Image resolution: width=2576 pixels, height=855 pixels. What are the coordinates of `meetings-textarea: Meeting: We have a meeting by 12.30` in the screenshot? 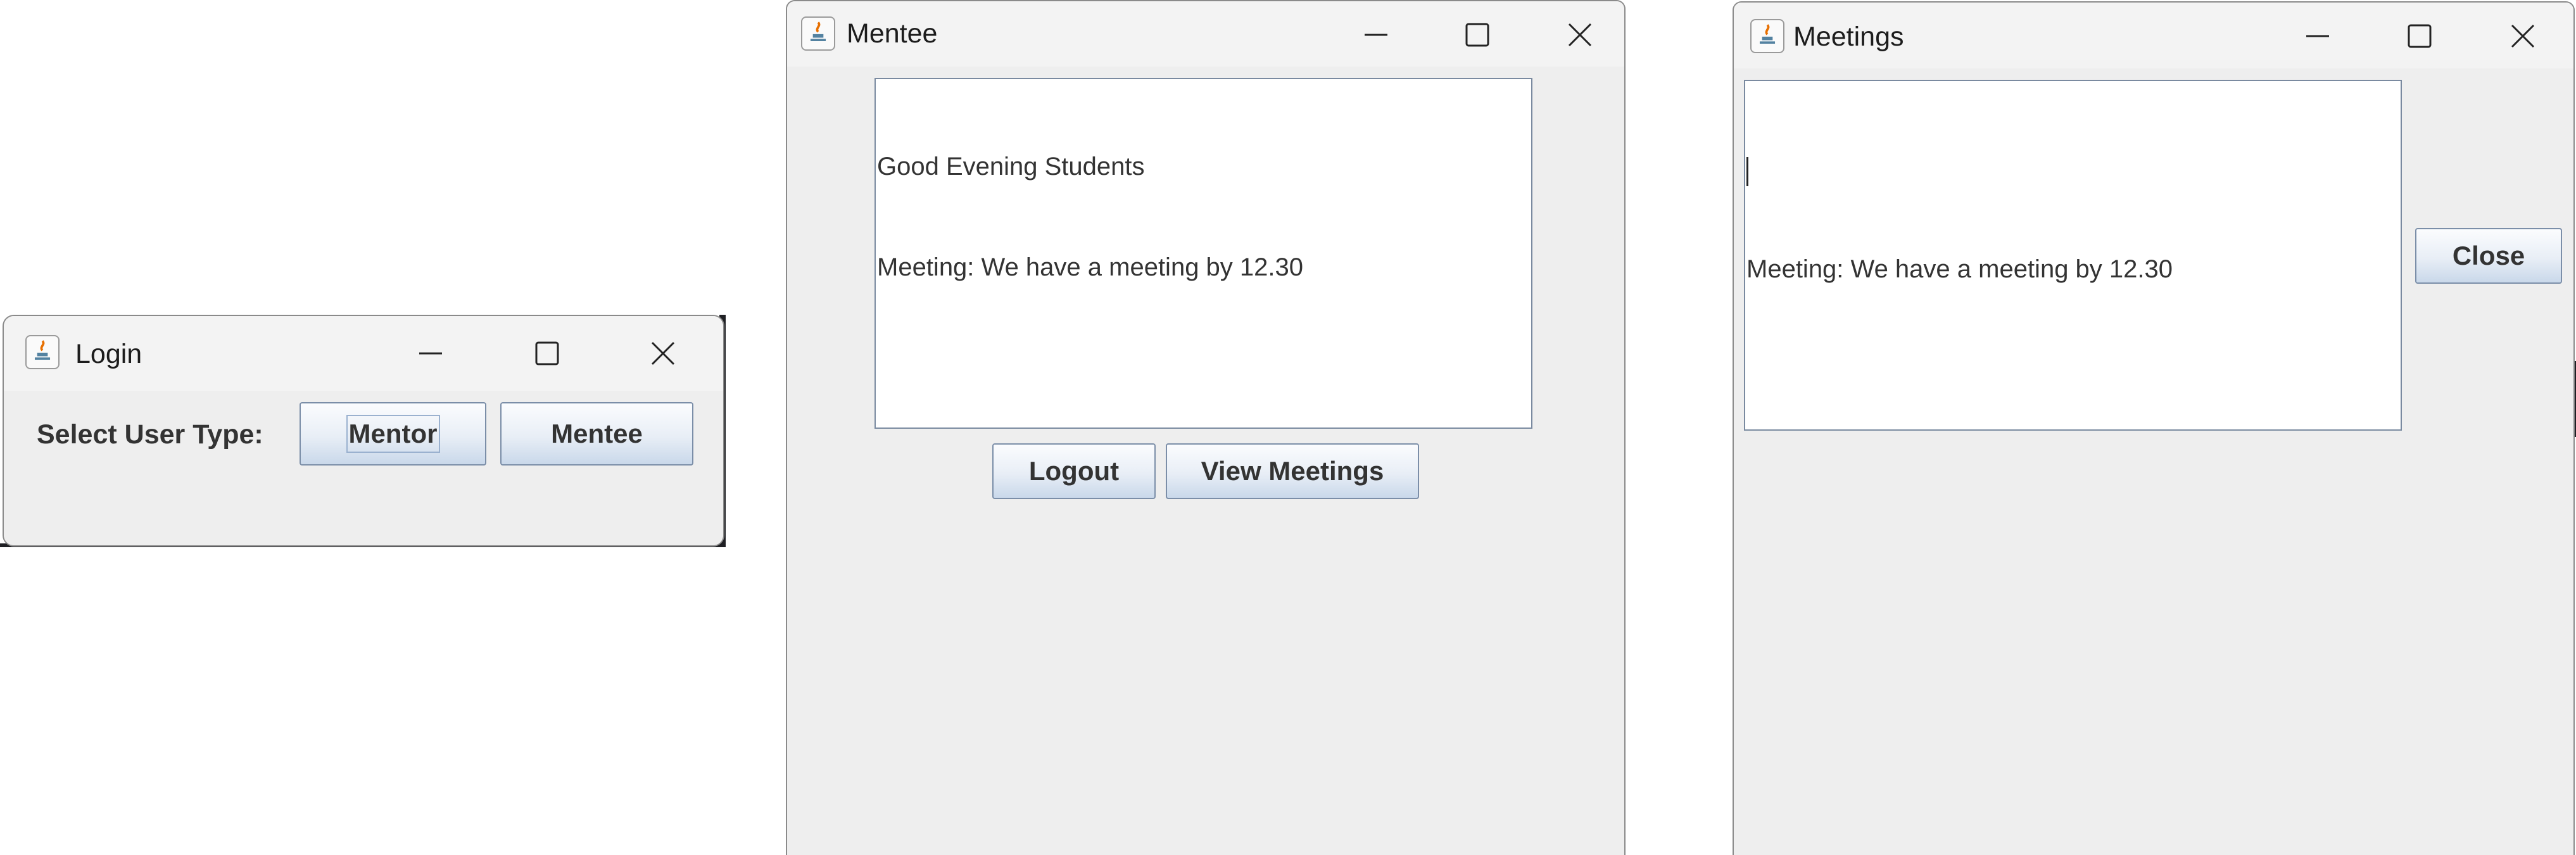 It's located at (2073, 255).